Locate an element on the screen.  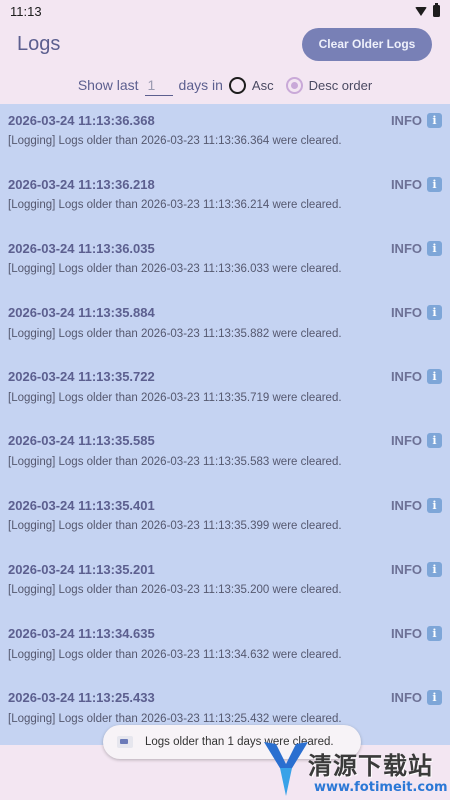
clear-older-logs-button: Clear Older Logs is located at coordinates (367, 44).